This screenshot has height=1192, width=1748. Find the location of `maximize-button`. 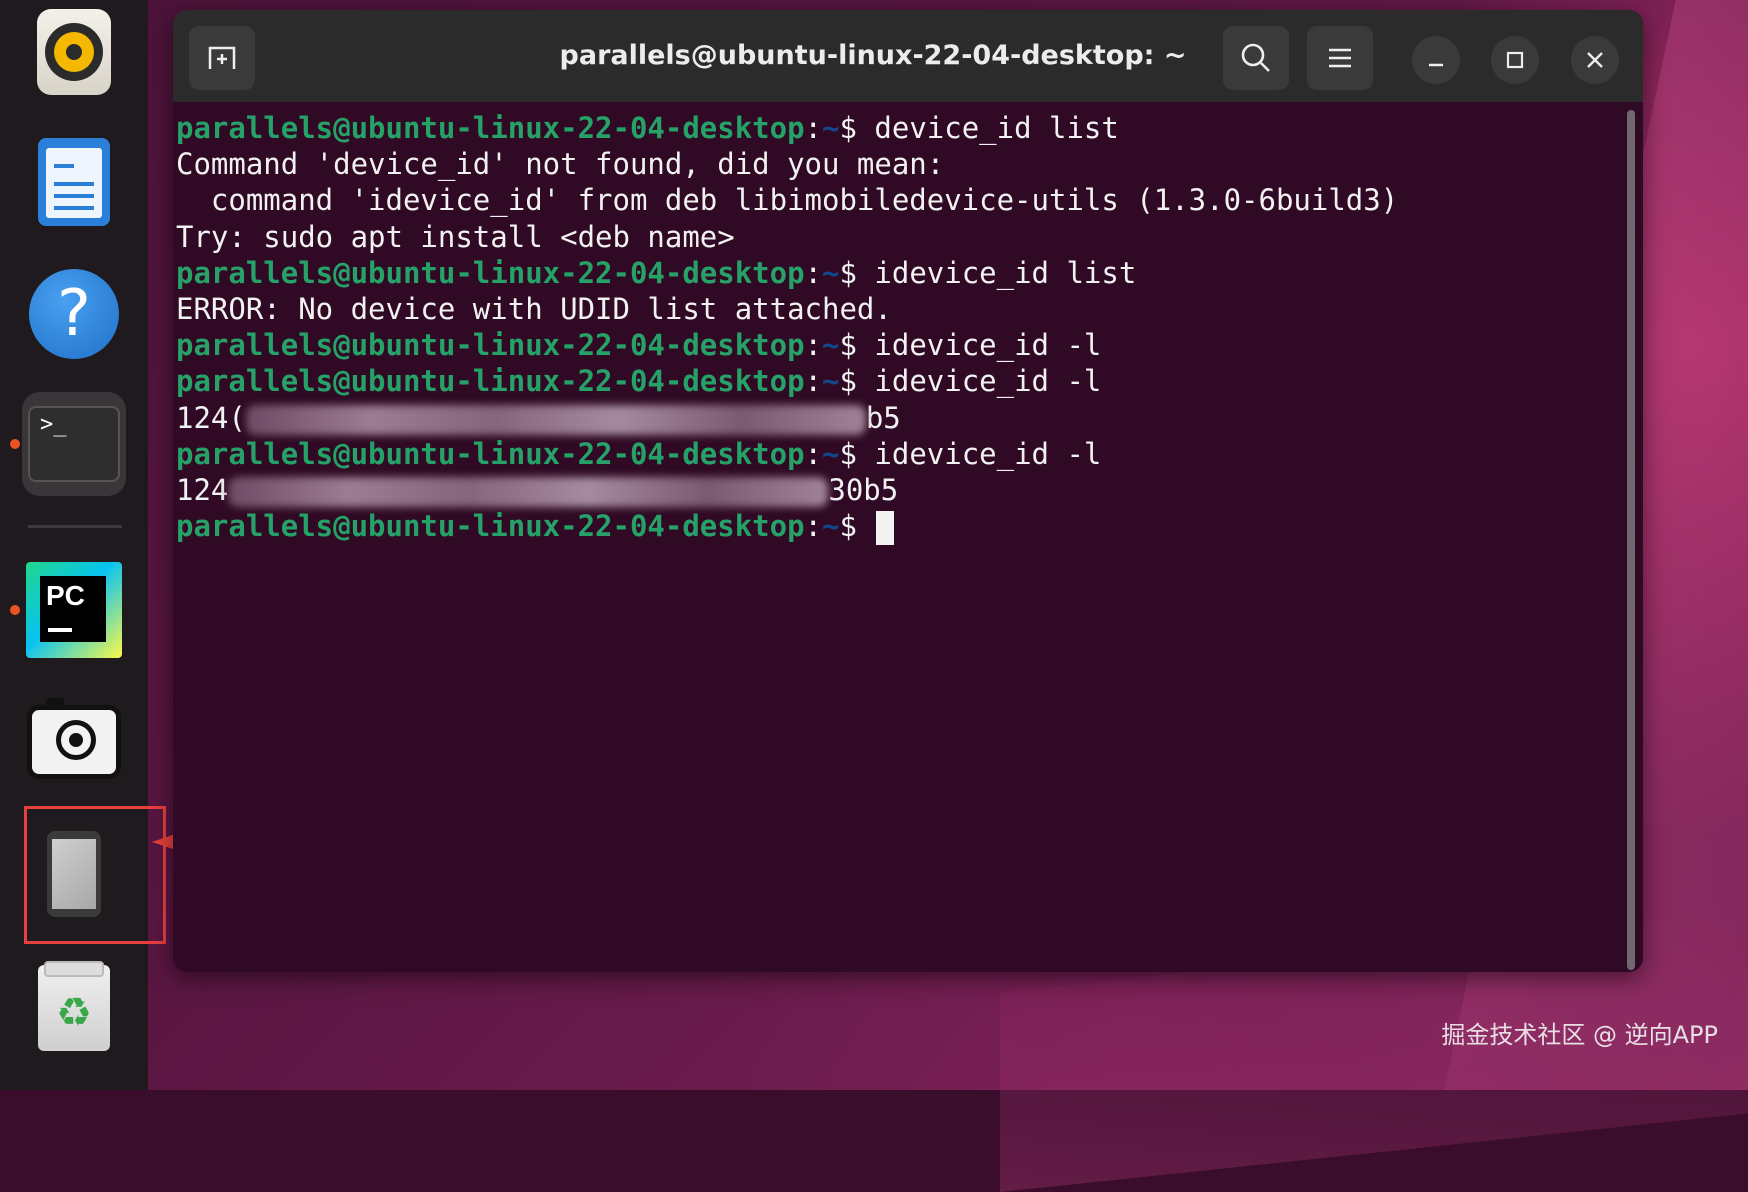

maximize-button is located at coordinates (1515, 60).